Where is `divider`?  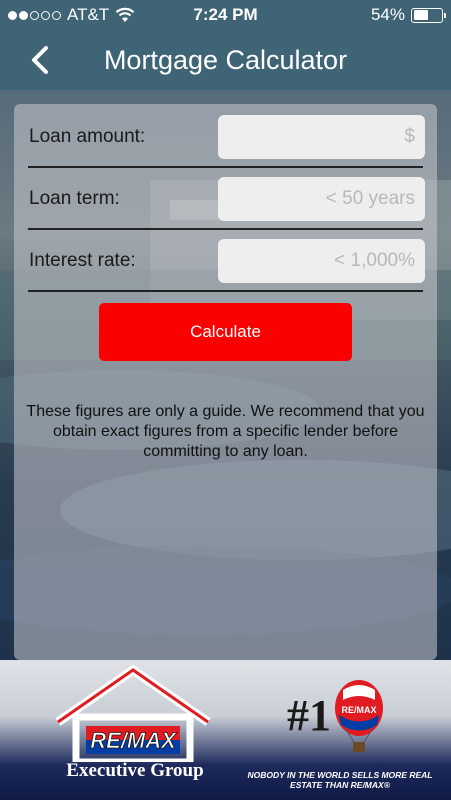
divider is located at coordinates (225, 291).